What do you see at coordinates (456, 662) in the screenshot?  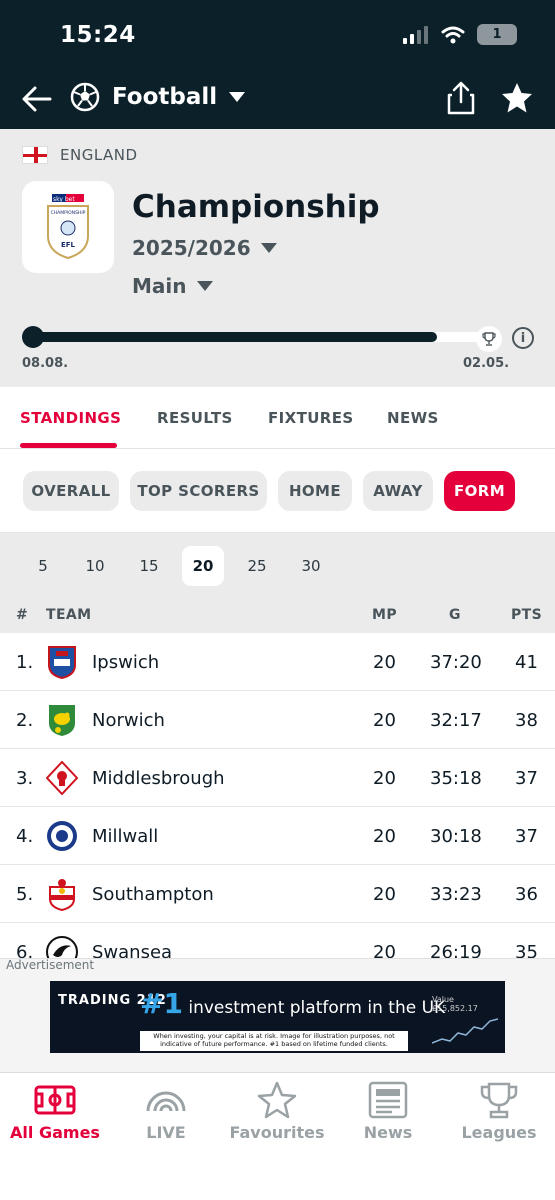 I see `row-goals: 37:20` at bounding box center [456, 662].